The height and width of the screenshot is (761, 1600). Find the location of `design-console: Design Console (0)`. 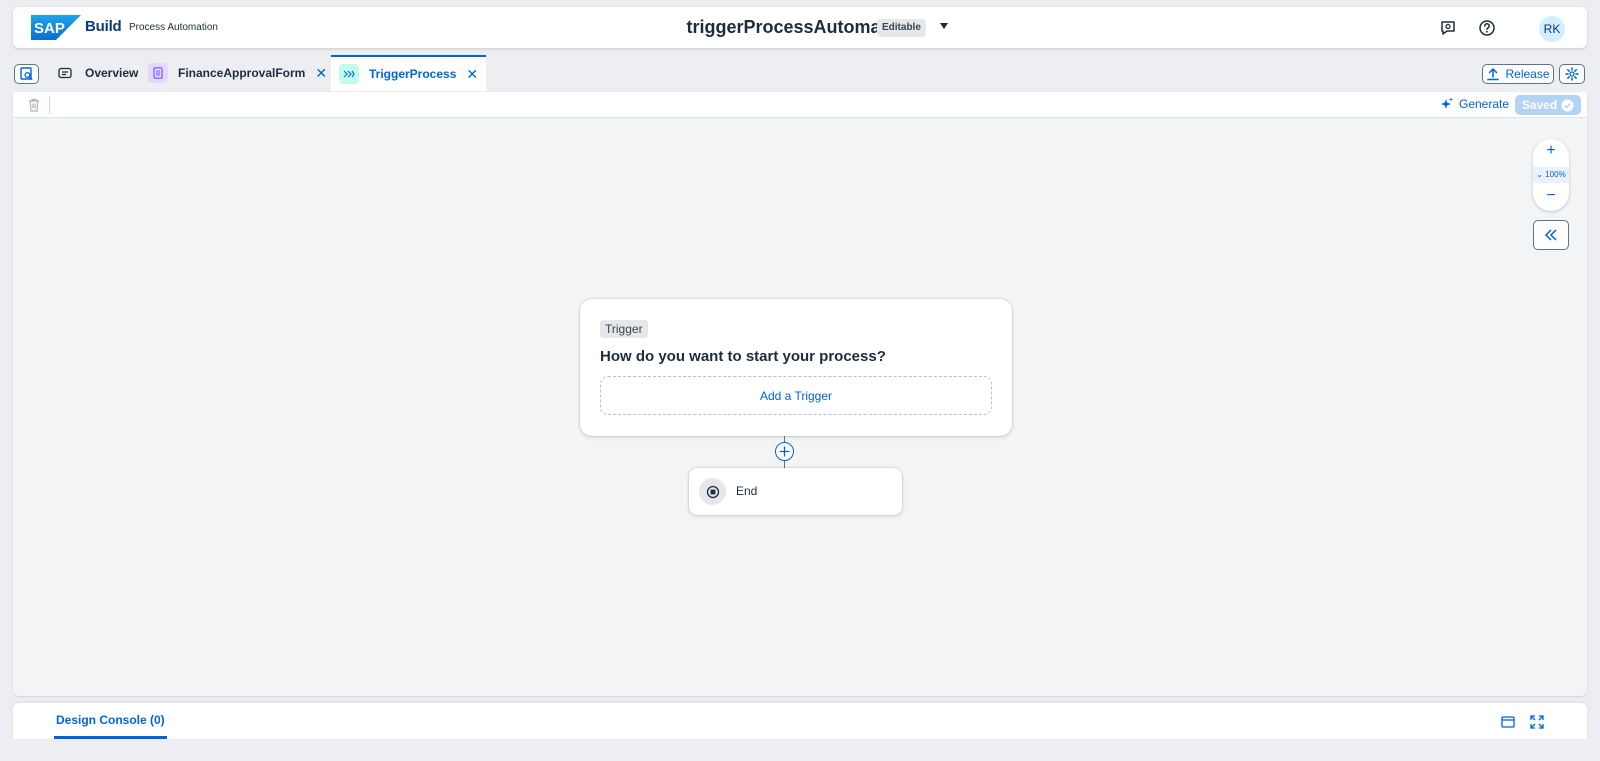

design-console: Design Console (0) is located at coordinates (800, 721).